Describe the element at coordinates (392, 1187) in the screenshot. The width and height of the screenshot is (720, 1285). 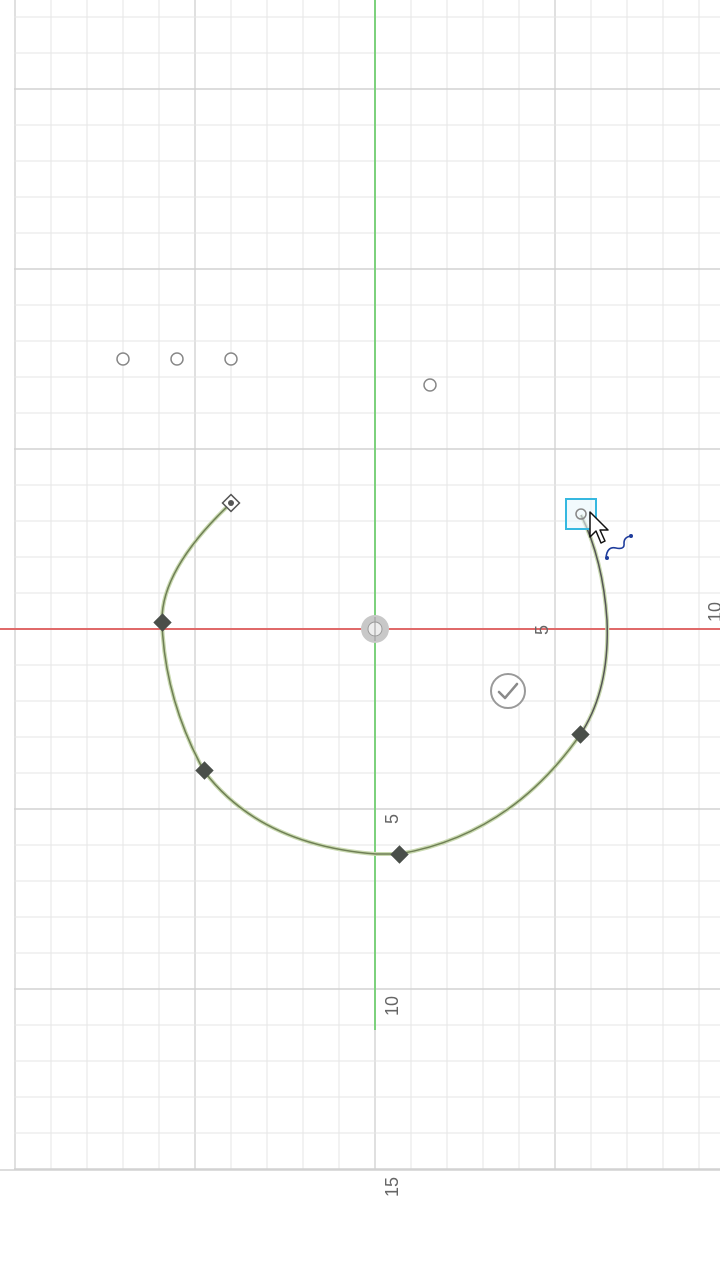
I see `y-axis-label-15: 15` at that location.